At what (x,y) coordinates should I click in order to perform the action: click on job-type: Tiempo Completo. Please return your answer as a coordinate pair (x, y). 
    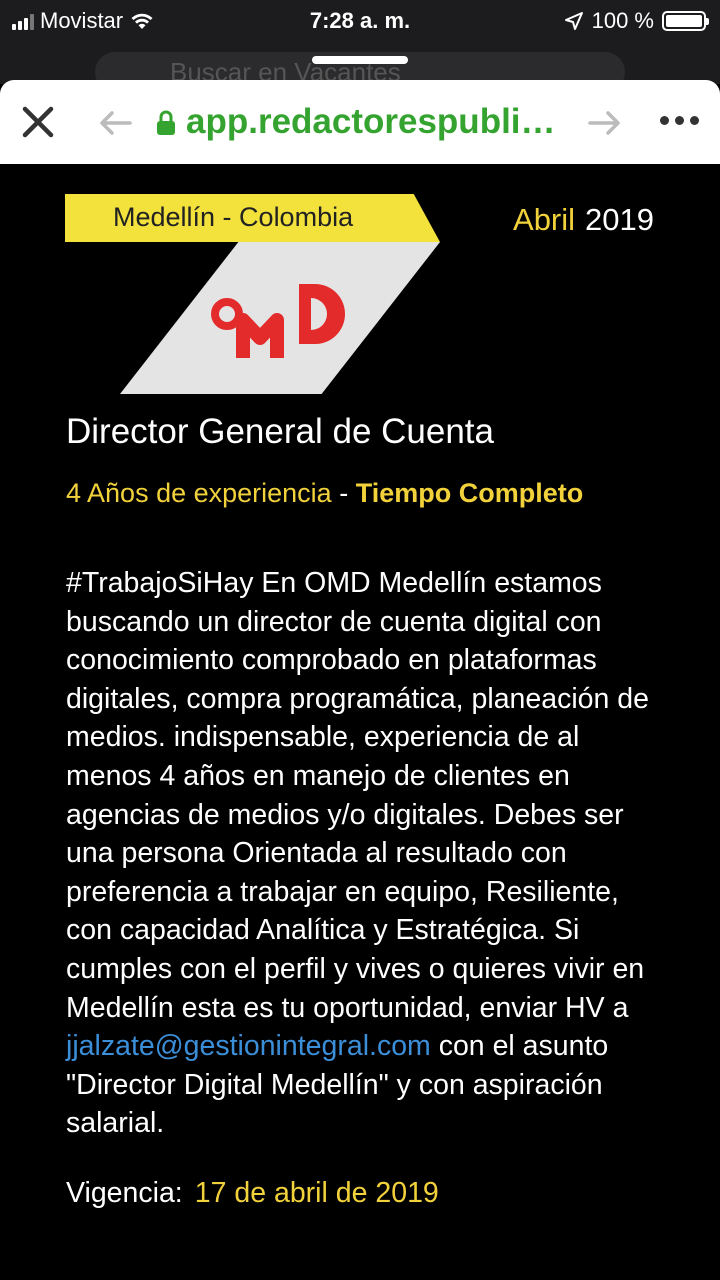
    Looking at the image, I should click on (469, 493).